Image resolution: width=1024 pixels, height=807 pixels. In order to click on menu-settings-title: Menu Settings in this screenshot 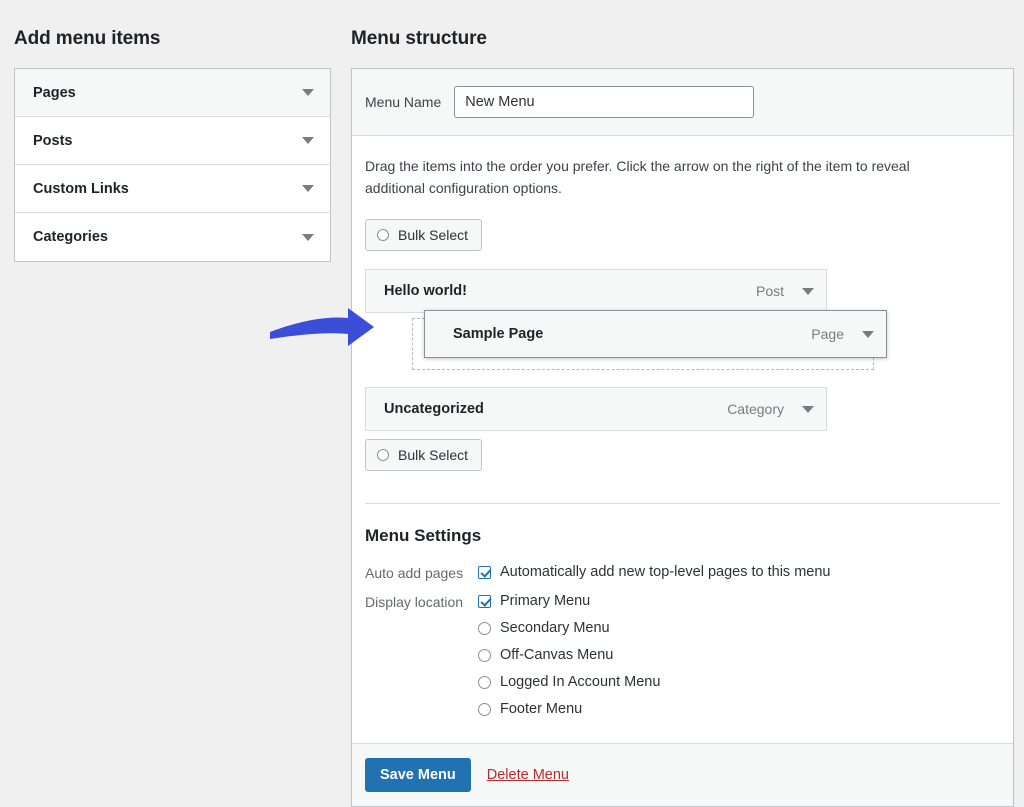, I will do `click(423, 536)`.